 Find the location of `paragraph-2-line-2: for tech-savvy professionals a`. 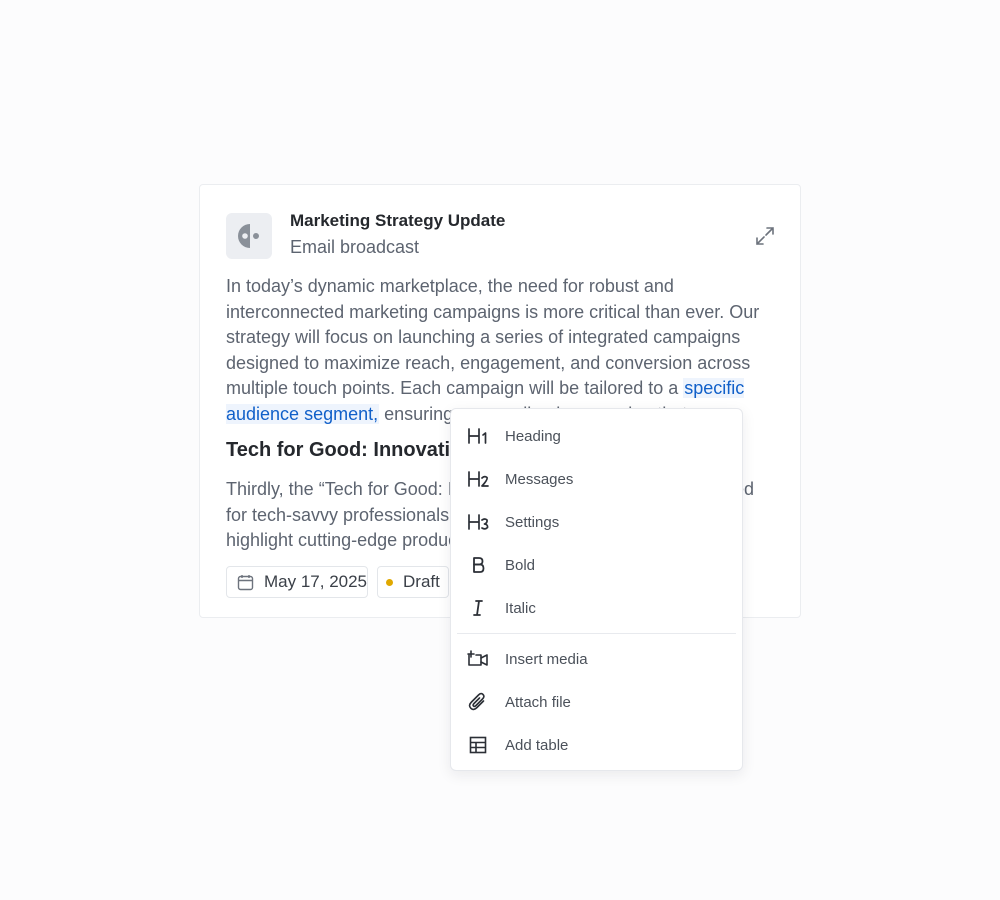

paragraph-2-line-2: for tech-savvy professionals a is located at coordinates (345, 514).